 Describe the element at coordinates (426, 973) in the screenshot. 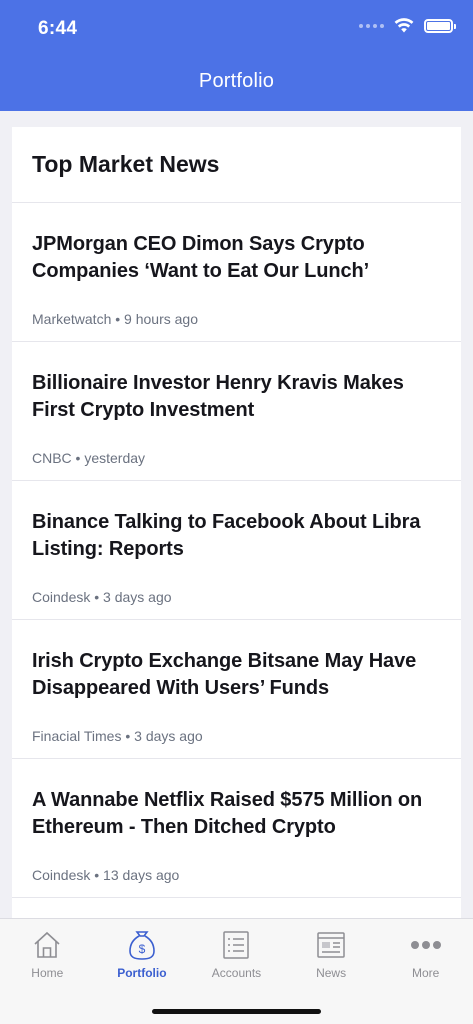

I see `tab-label: More` at that location.